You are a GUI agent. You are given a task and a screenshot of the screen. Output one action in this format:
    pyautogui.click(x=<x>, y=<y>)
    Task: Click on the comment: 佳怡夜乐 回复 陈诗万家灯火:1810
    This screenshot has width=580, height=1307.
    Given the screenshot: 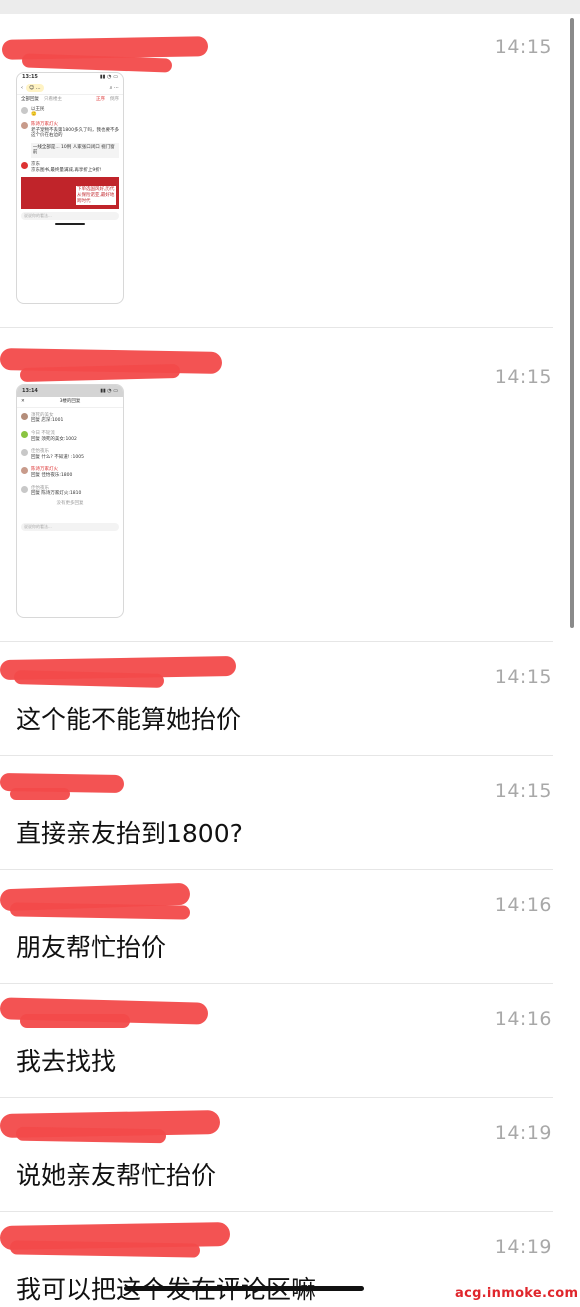 What is the action you would take?
    pyautogui.click(x=70, y=491)
    